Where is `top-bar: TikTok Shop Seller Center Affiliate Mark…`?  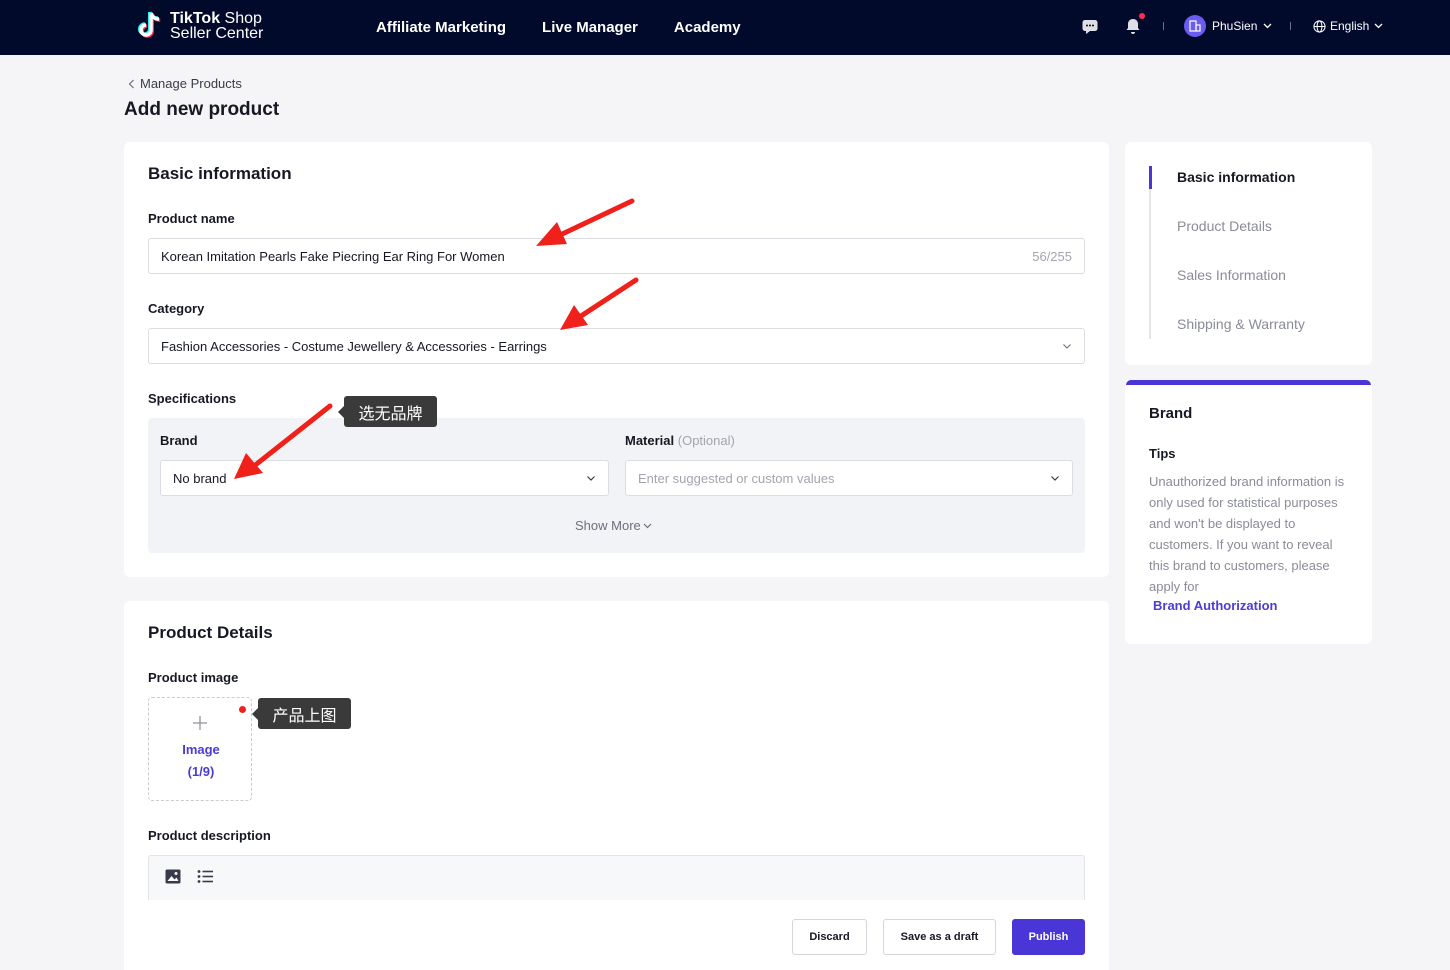
top-bar: TikTok Shop Seller Center Affiliate Mark… is located at coordinates (725, 27).